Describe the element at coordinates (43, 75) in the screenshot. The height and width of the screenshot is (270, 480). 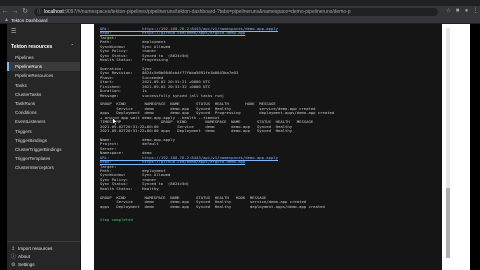
I see `sidebar-item-pipelineresources: PipelineResources` at that location.